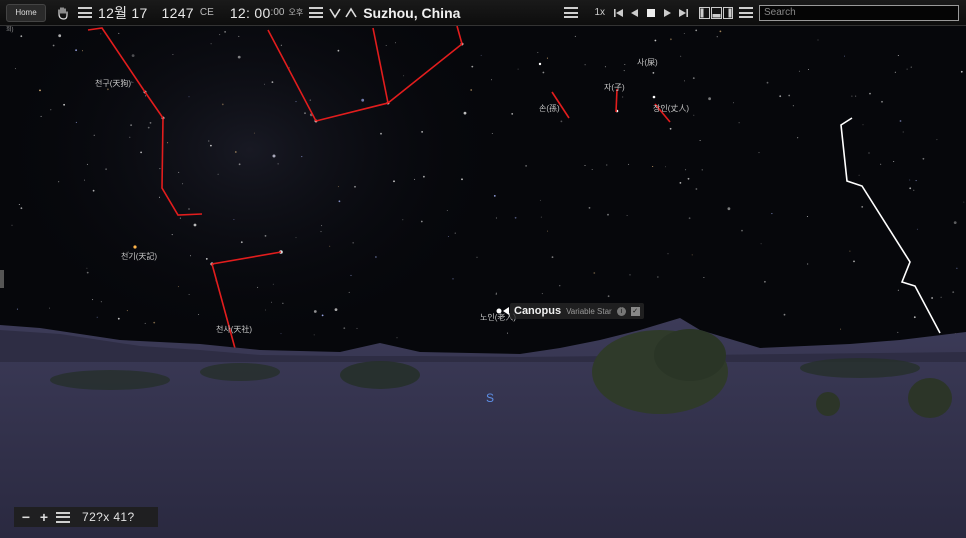 The image size is (966, 538). I want to click on date-month: 12월, so click(112, 13).